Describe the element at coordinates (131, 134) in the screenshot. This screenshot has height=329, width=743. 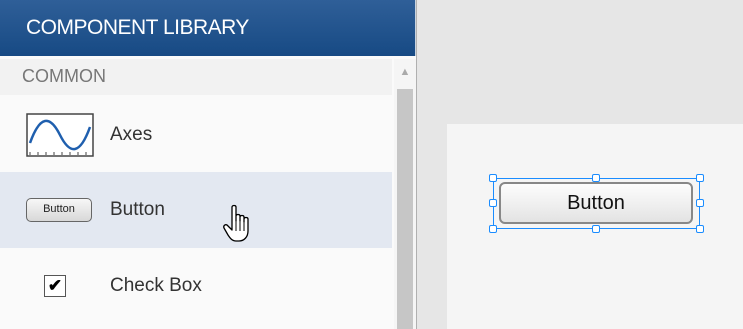
I see `library-item-label-axes: Axes` at that location.